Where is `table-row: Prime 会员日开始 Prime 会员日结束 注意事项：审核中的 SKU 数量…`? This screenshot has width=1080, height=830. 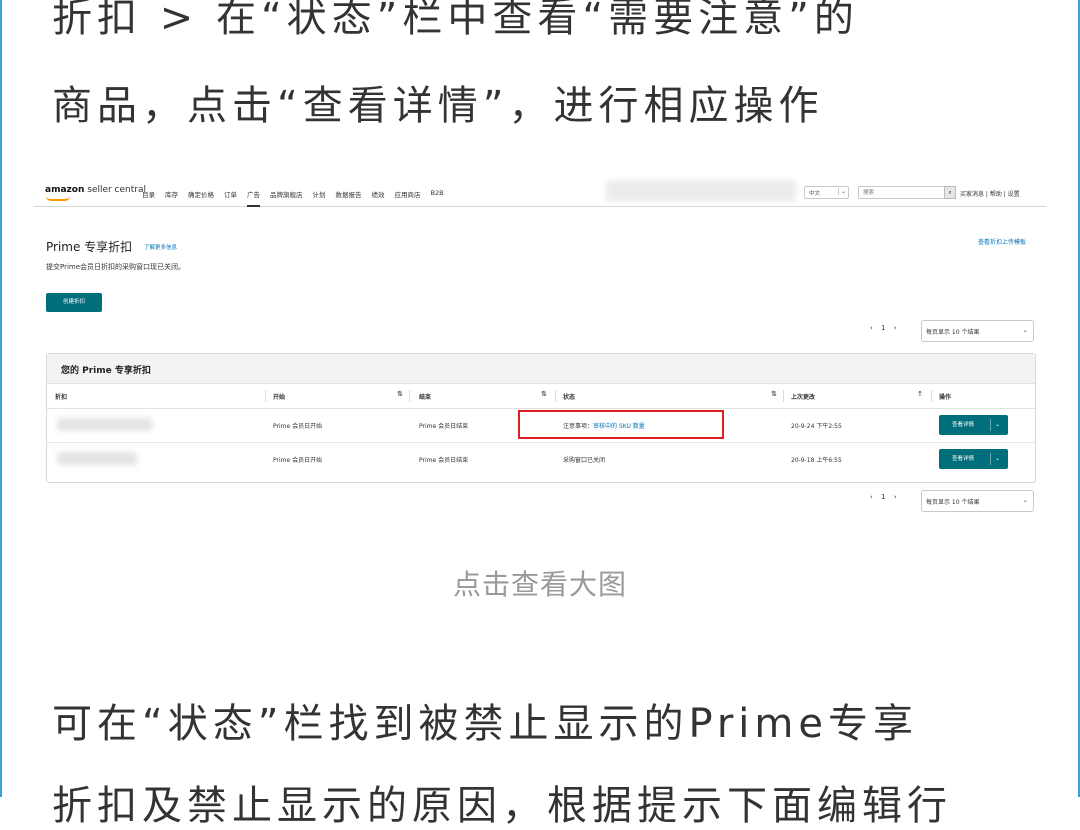 table-row: Prime 会员日开始 Prime 会员日结束 注意事项：审核中的 SKU 数量… is located at coordinates (541, 425).